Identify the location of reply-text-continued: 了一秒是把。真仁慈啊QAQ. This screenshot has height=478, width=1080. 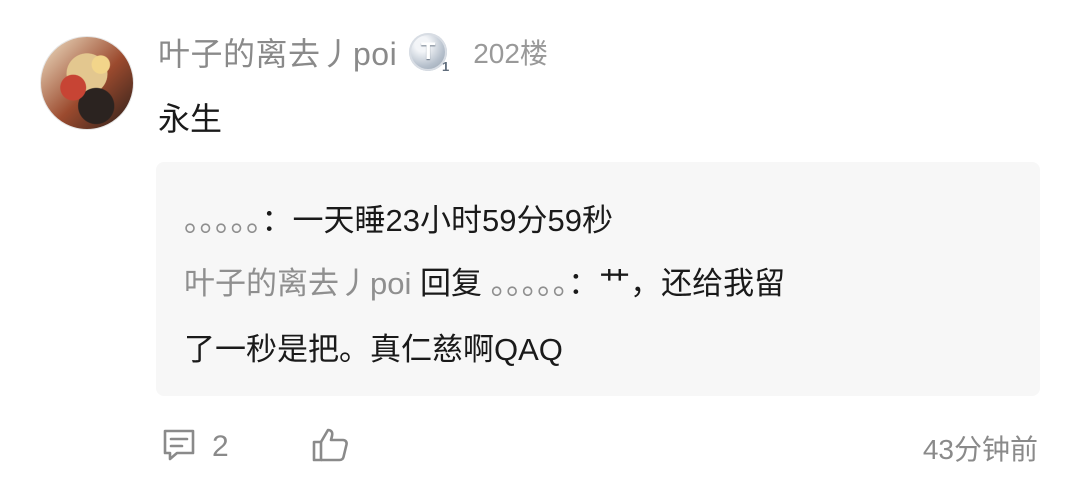
(373, 349).